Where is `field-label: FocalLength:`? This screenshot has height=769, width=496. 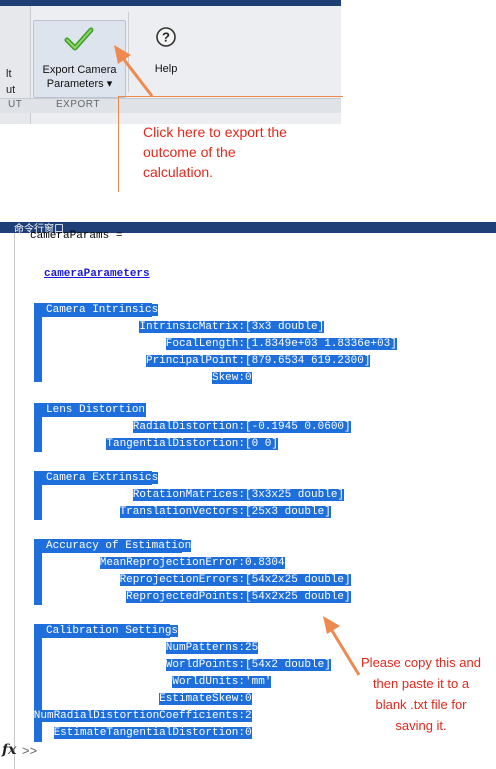
field-label: FocalLength: is located at coordinates (205, 344).